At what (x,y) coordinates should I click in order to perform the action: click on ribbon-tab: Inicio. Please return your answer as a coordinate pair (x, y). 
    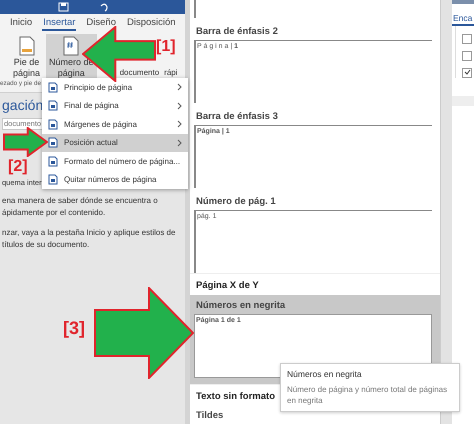
    Looking at the image, I should click on (21, 23).